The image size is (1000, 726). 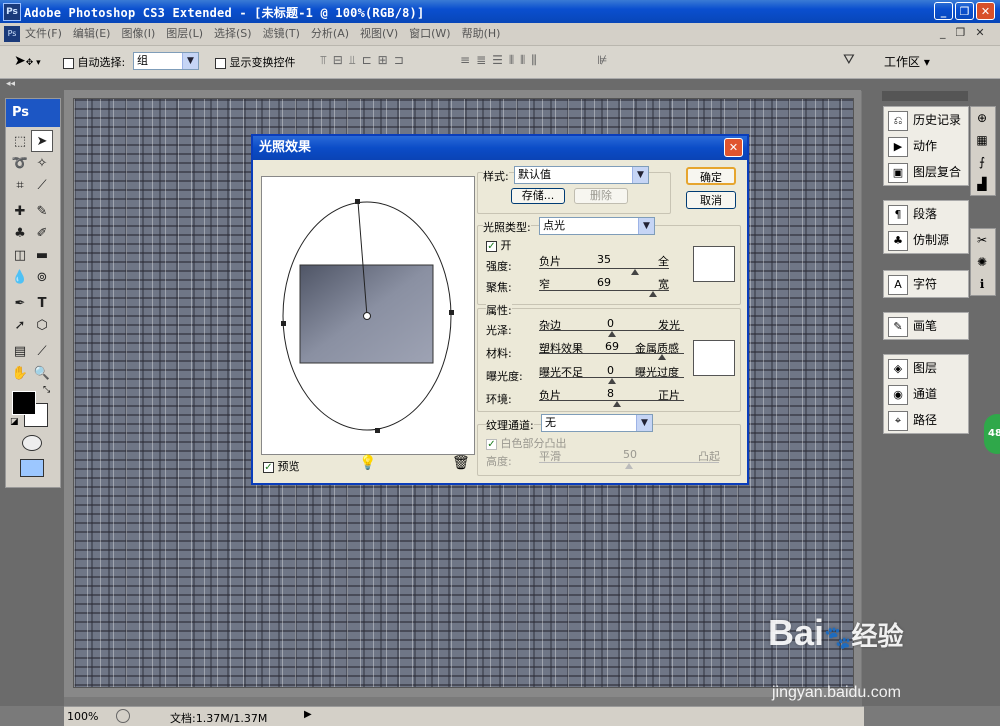 I want to click on menu-edit: 编辑(E), so click(x=92, y=34).